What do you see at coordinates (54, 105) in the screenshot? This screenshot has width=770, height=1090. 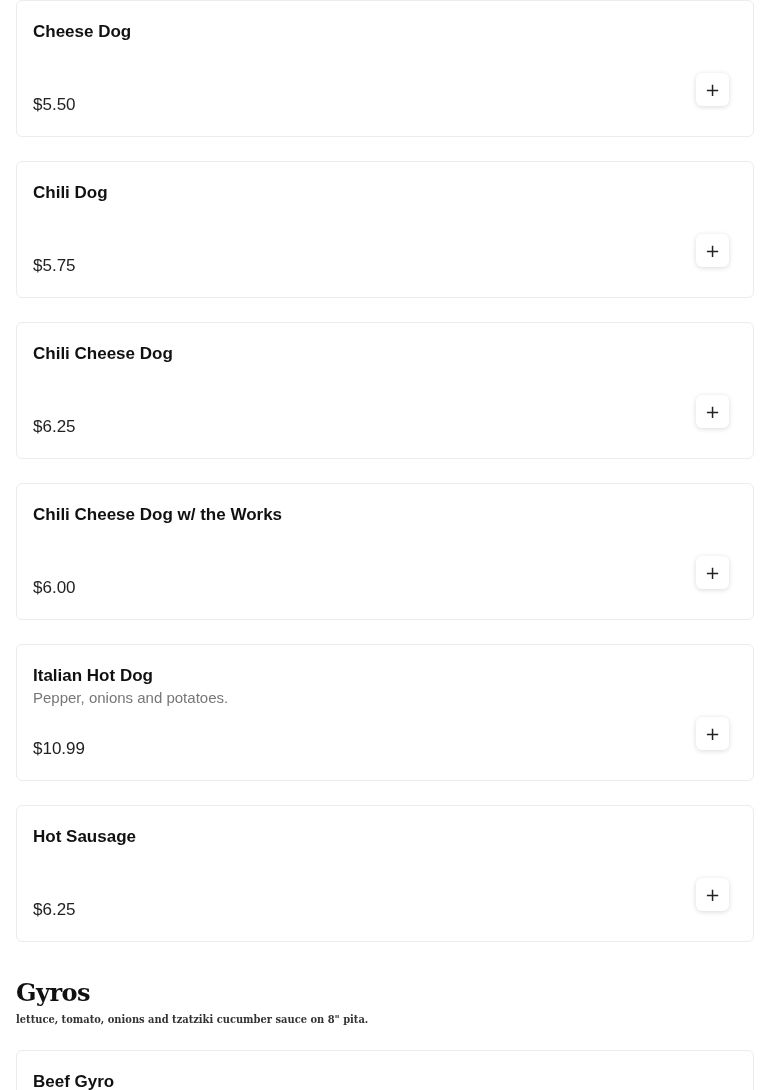 I see `item-price: $5.50` at bounding box center [54, 105].